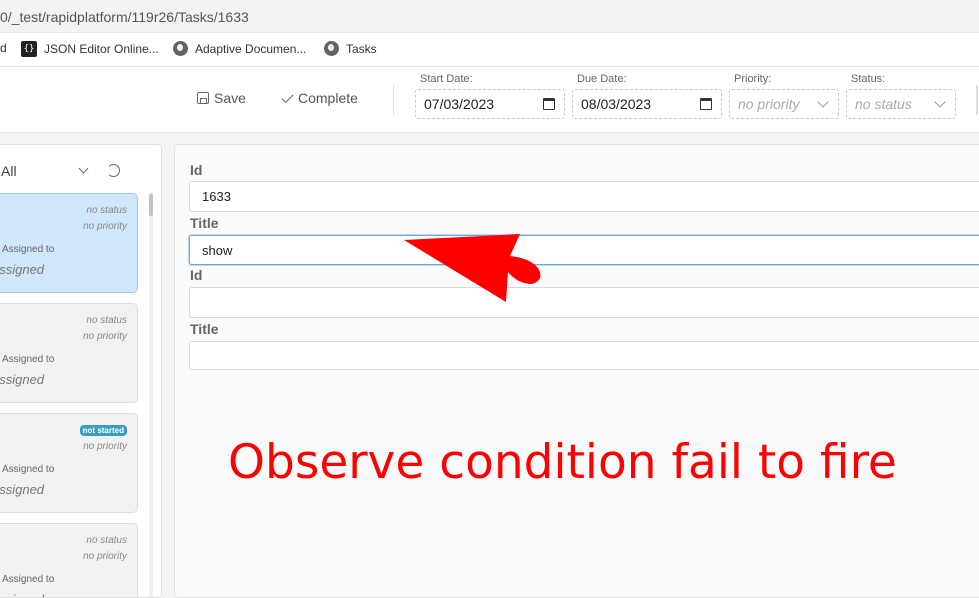 The width and height of the screenshot is (979, 598). What do you see at coordinates (446, 79) in the screenshot?
I see `start-date-label: Start Date:` at bounding box center [446, 79].